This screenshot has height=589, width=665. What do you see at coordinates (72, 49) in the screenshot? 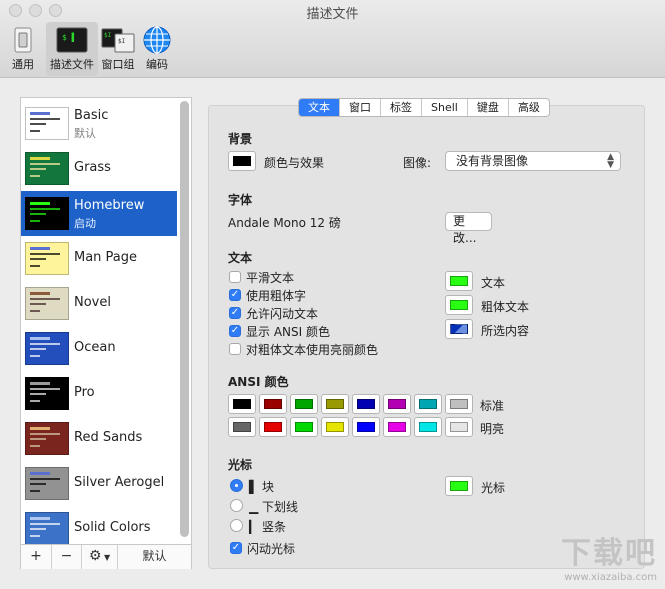
I see `toolbar-profiles: $ ▌ 描述文件` at bounding box center [72, 49].